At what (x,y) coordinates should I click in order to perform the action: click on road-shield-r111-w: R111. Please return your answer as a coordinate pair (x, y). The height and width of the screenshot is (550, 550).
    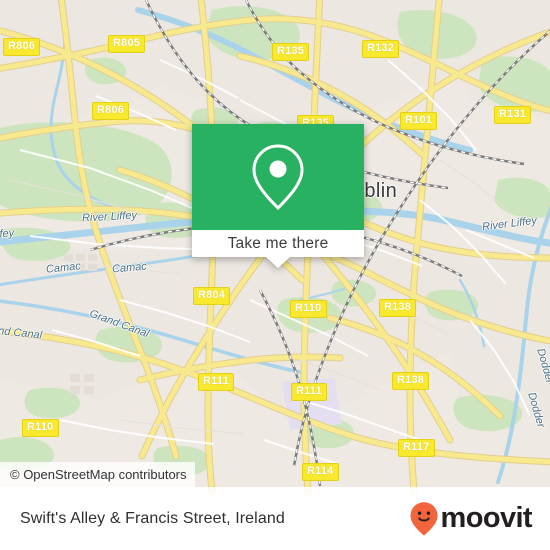
    Looking at the image, I should click on (216, 382).